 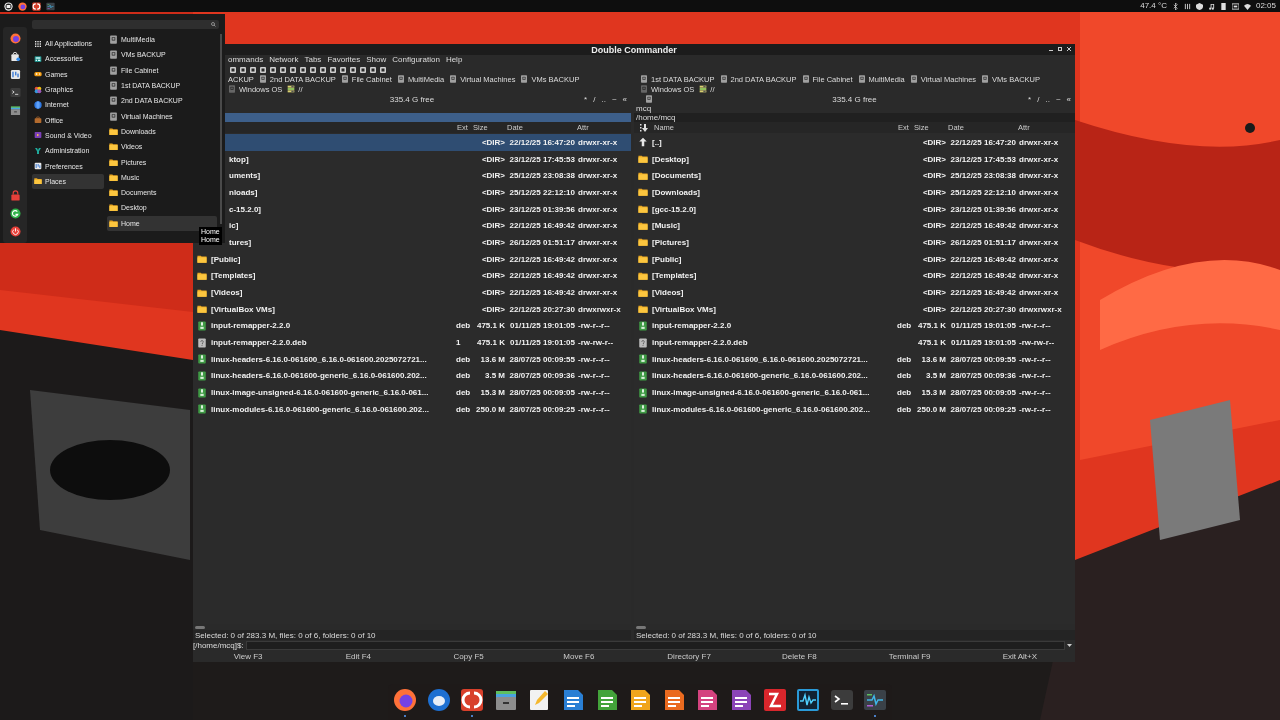 I want to click on menu-item: Tabs, so click(x=313, y=60).